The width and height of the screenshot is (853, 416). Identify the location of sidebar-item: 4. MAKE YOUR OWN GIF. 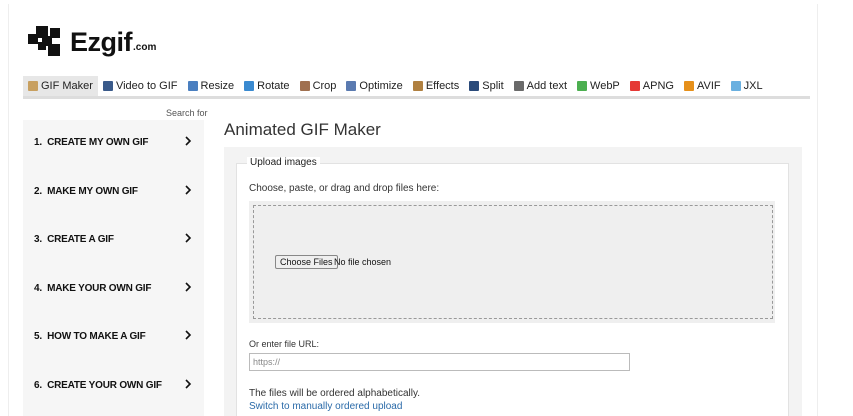
(113, 288).